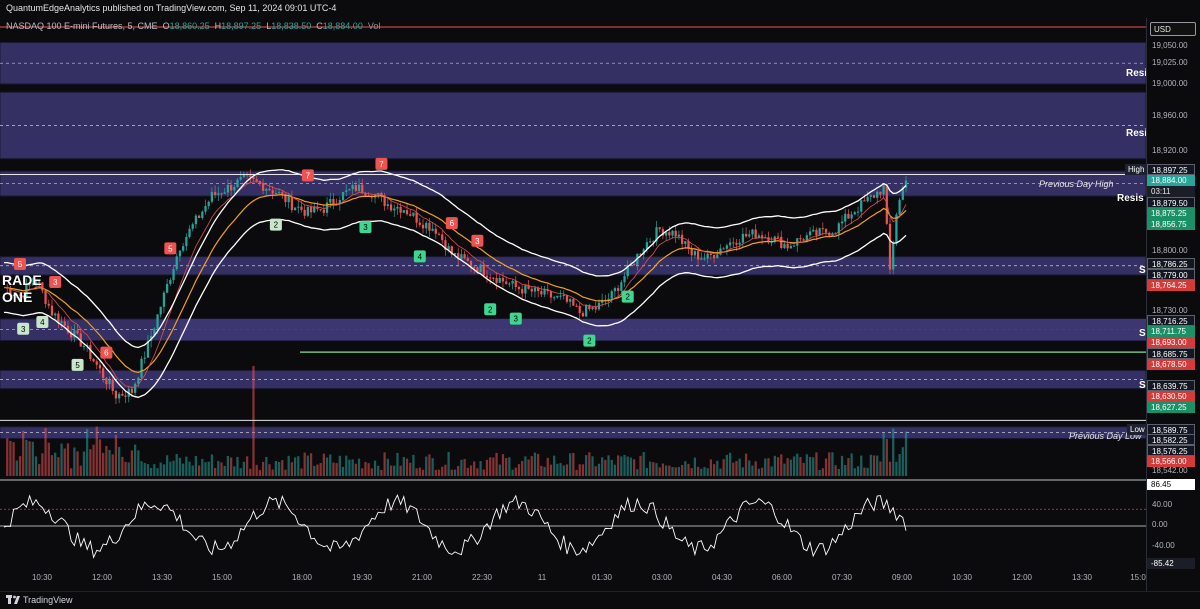  Describe the element at coordinates (1022, 577) in the screenshot. I see `x-tick: 12:00` at that location.